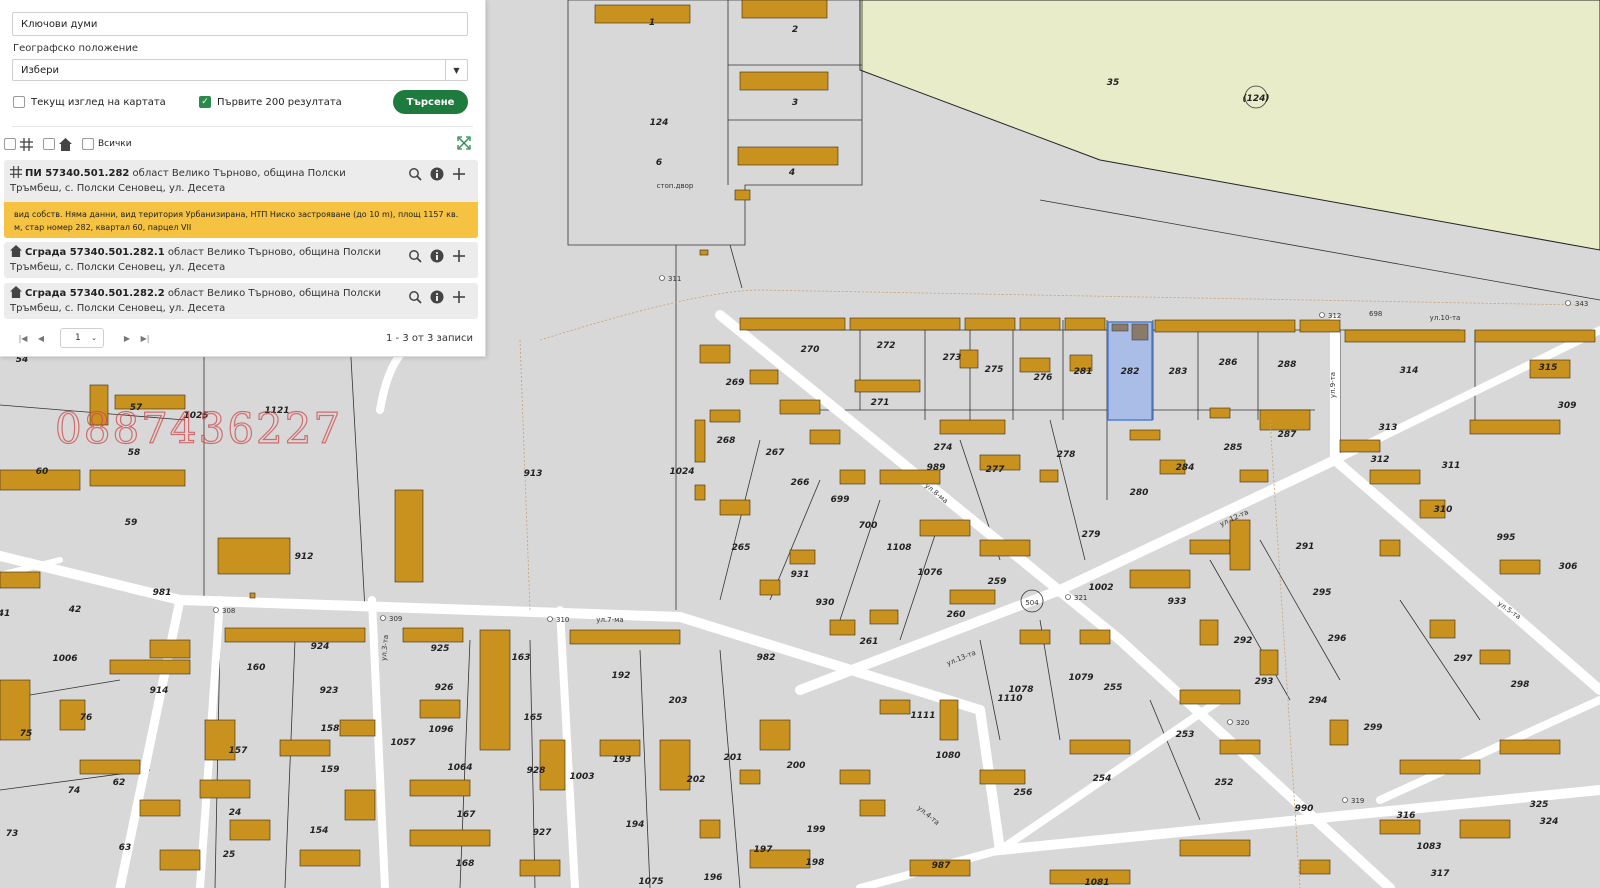 This screenshot has width=1600, height=888. What do you see at coordinates (459, 768) in the screenshot?
I see `parcel-number-label: 1064` at bounding box center [459, 768].